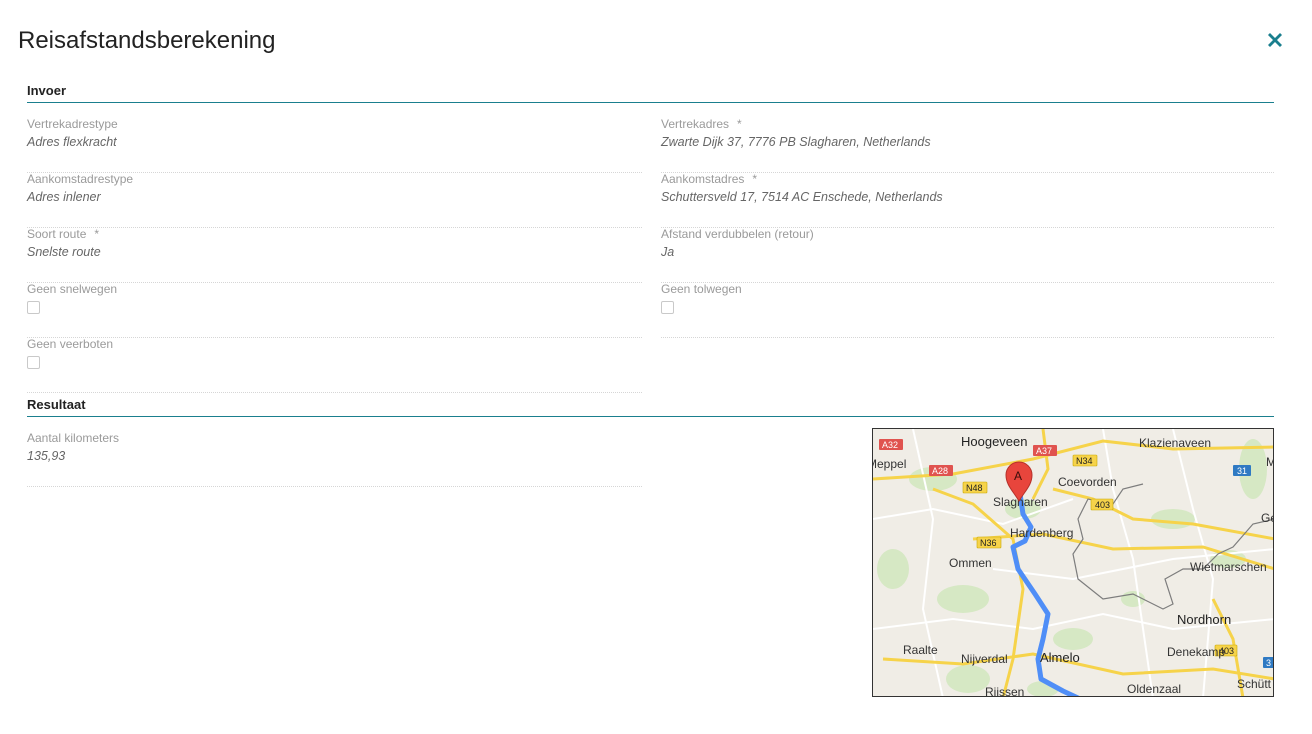 The image size is (1312, 734). Describe the element at coordinates (334, 310) in the screenshot. I see `field-geen-snelwegen: Geen snelwegen` at that location.